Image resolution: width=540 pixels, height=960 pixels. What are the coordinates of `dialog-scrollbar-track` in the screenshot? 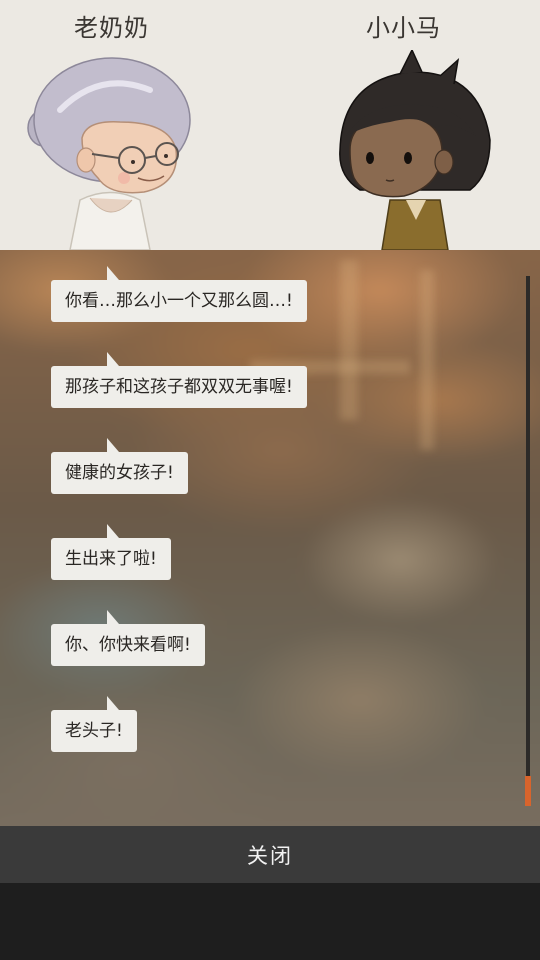 It's located at (528, 541).